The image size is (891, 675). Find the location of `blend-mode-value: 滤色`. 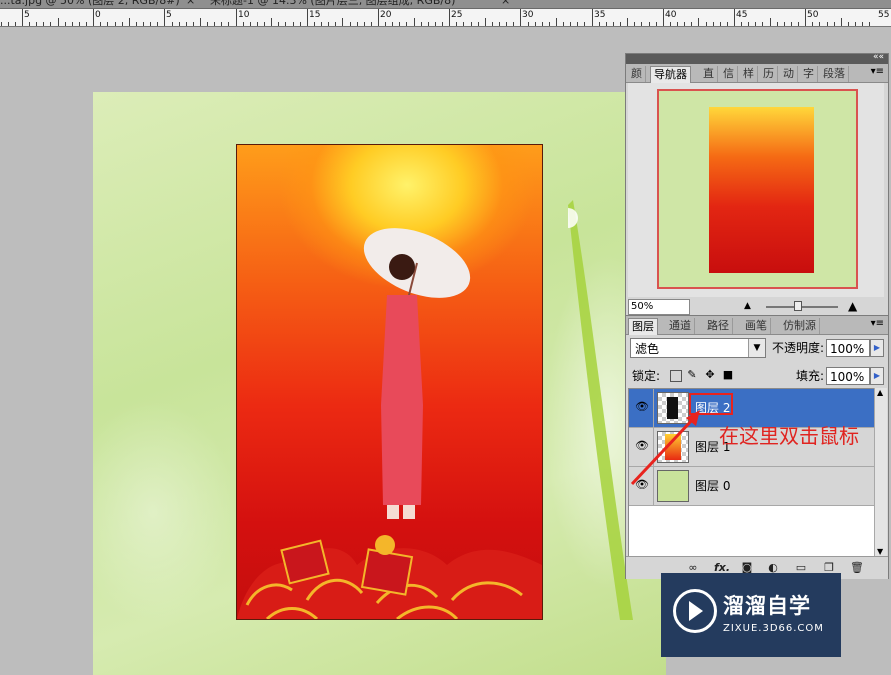

blend-mode-value: 滤色 is located at coordinates (647, 349).